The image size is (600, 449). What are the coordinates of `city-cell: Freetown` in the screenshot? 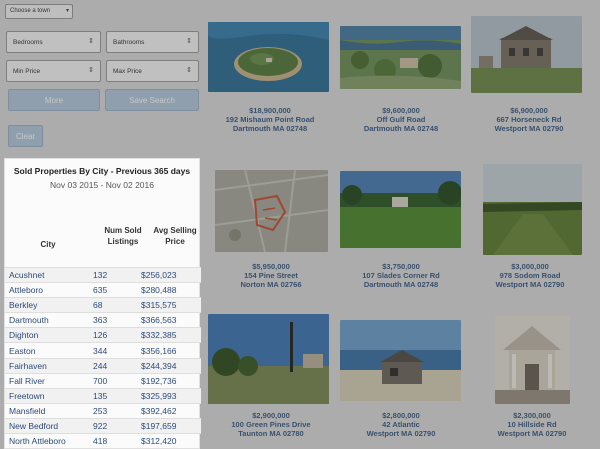 It's located at (48, 395).